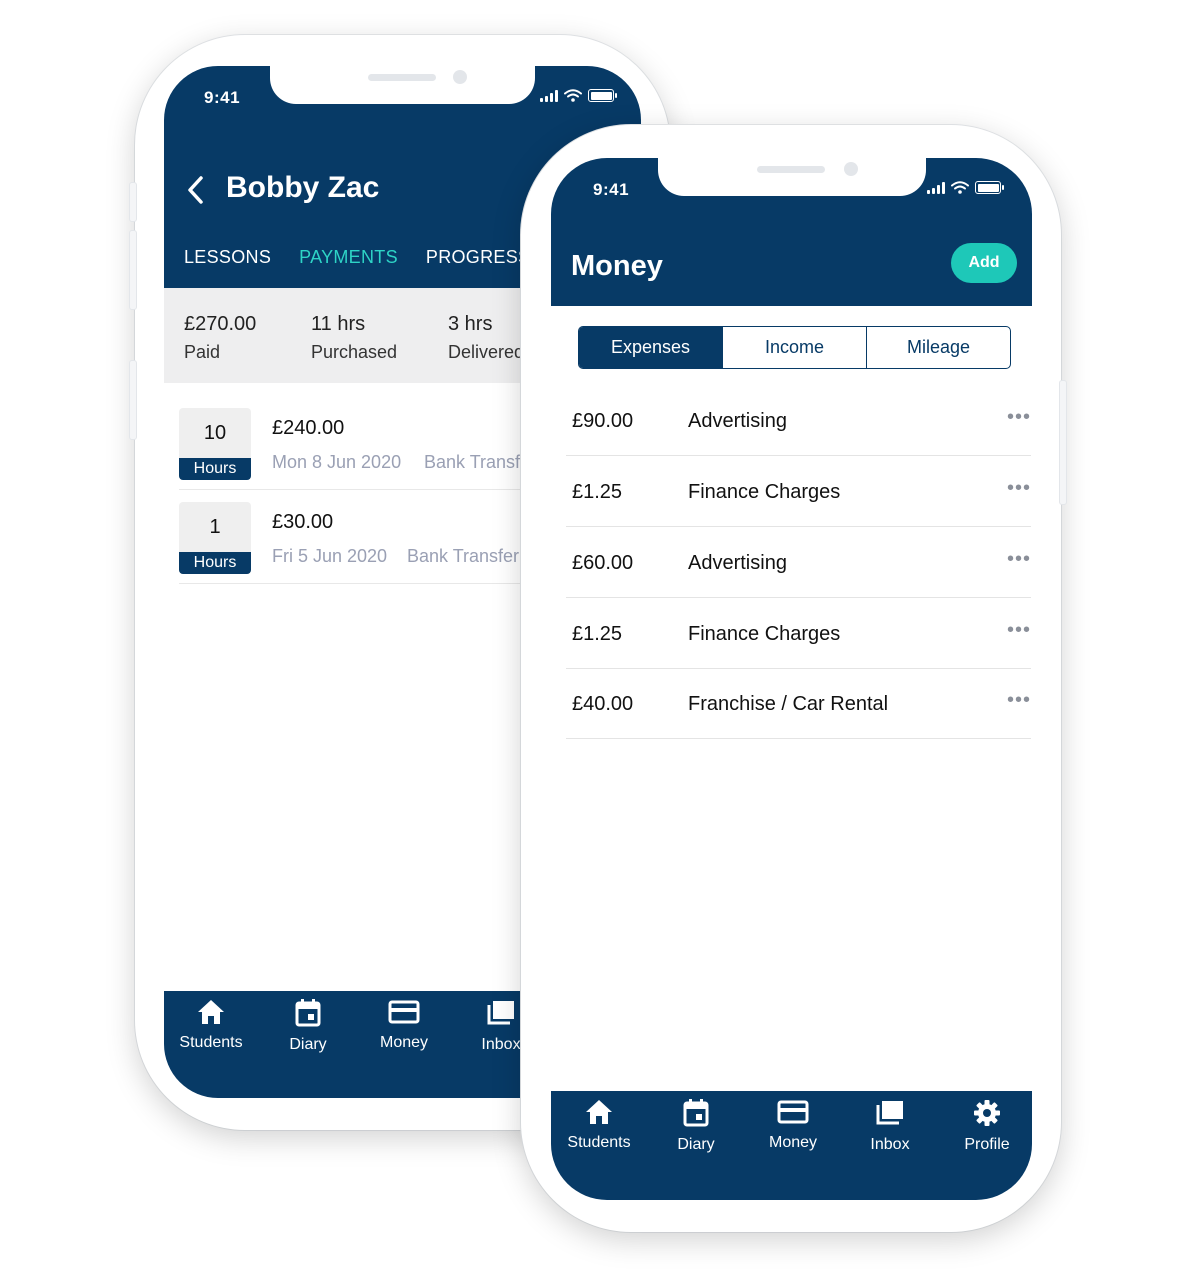  What do you see at coordinates (798, 562) in the screenshot?
I see `expense-row: £60.00 Advertising •••` at bounding box center [798, 562].